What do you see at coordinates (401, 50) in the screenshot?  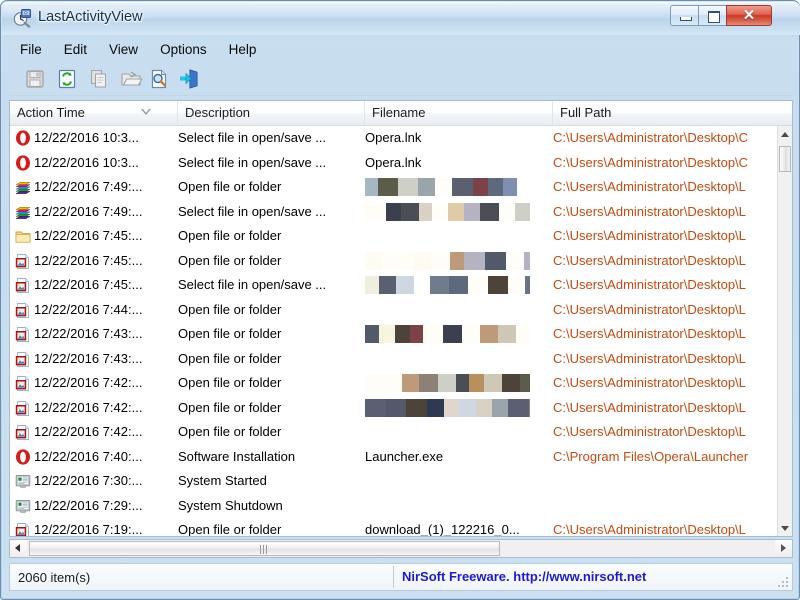 I see `menu-bar: File Edit View Options Help` at bounding box center [401, 50].